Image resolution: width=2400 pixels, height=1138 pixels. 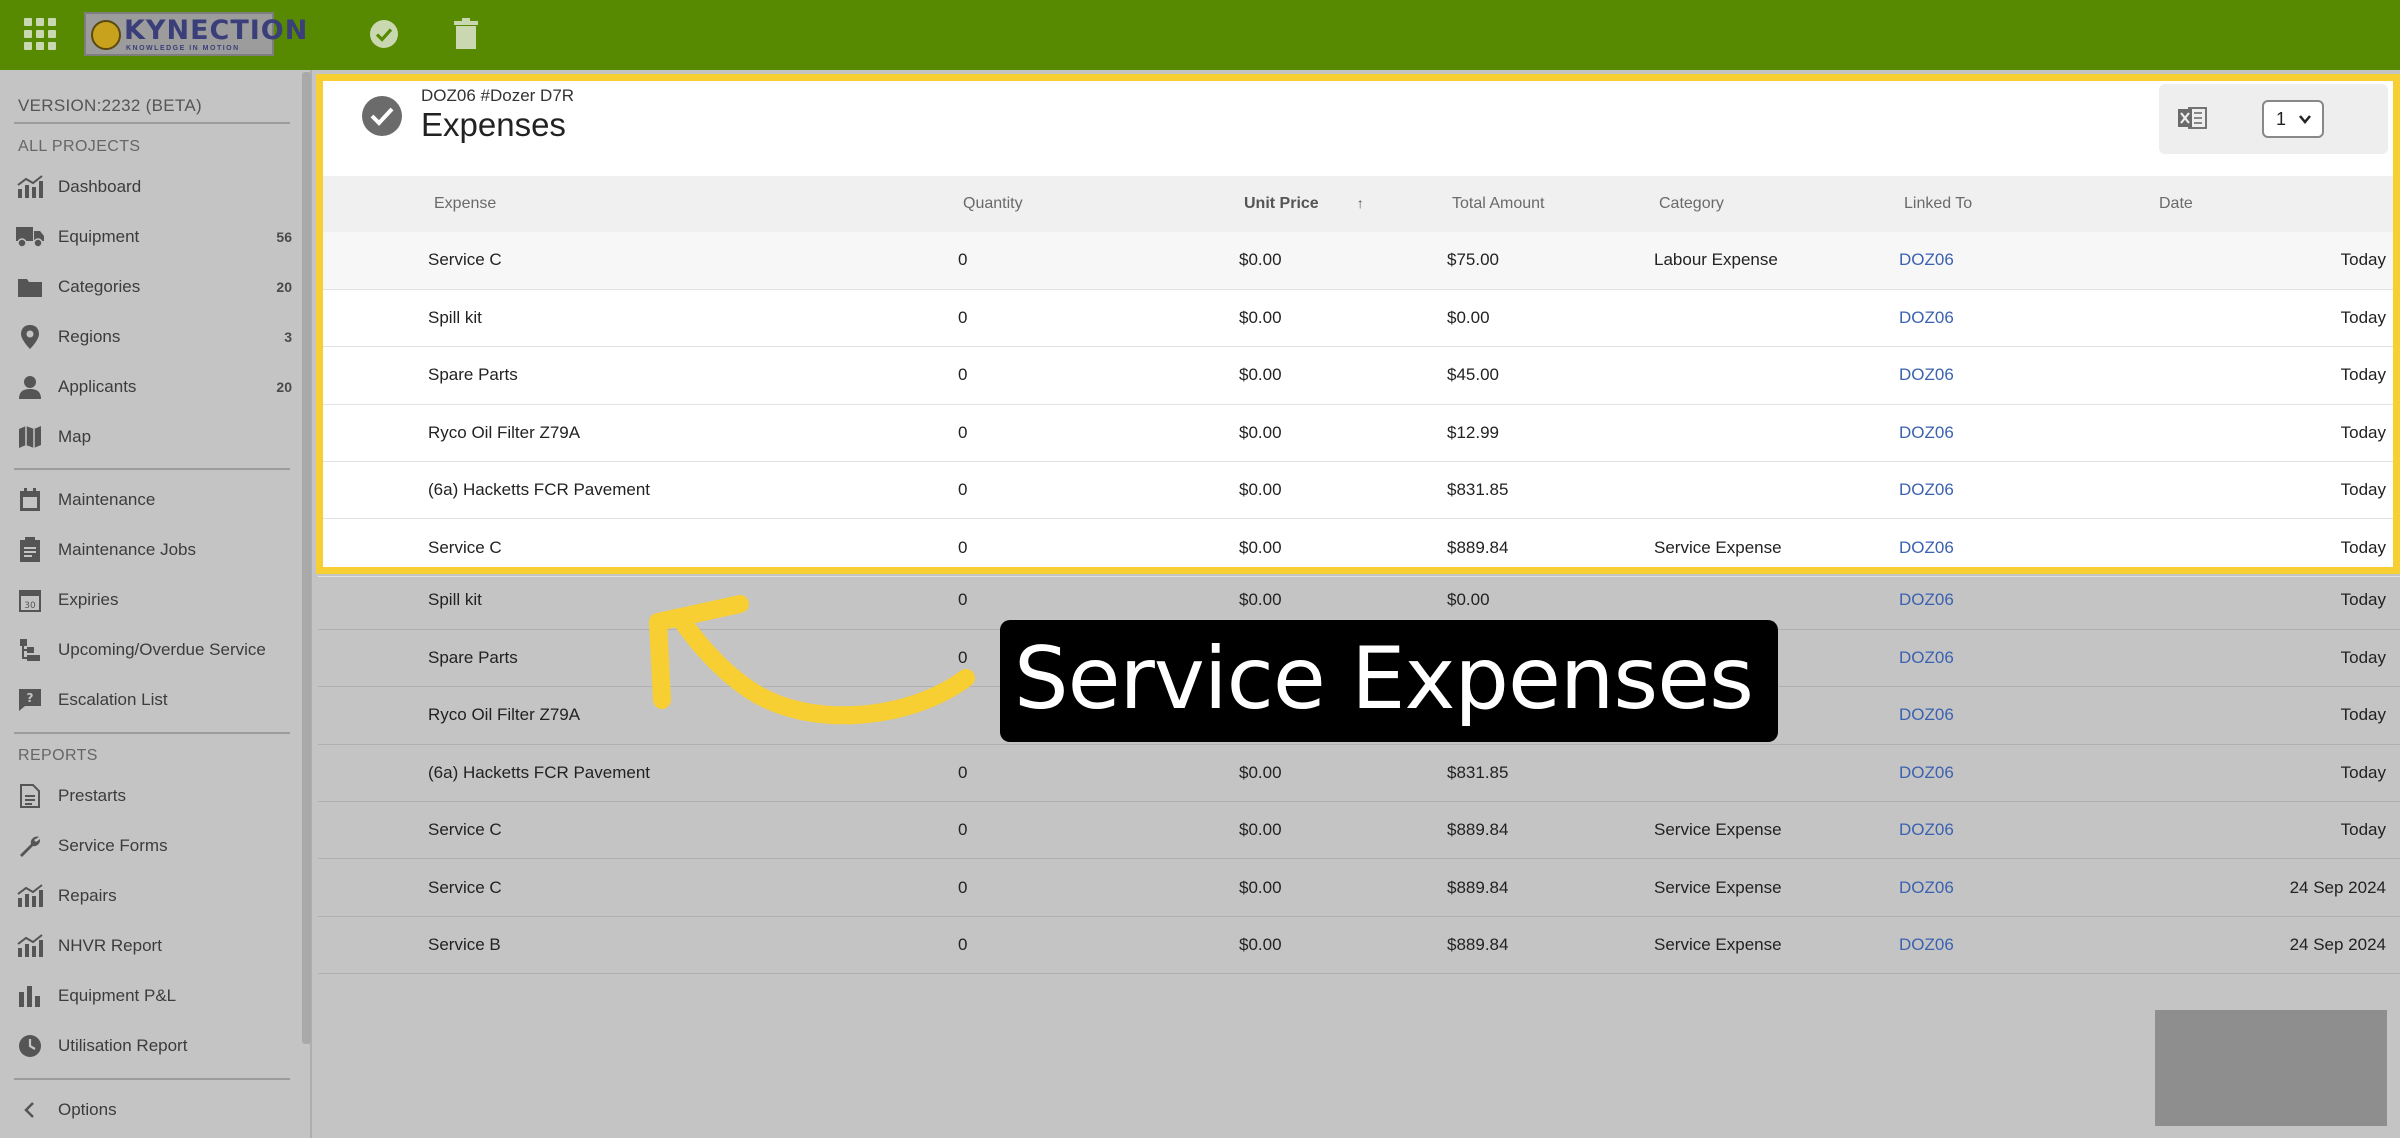 What do you see at coordinates (153, 237) in the screenshot?
I see `sidebar-item-equipment: Equipment 56` at bounding box center [153, 237].